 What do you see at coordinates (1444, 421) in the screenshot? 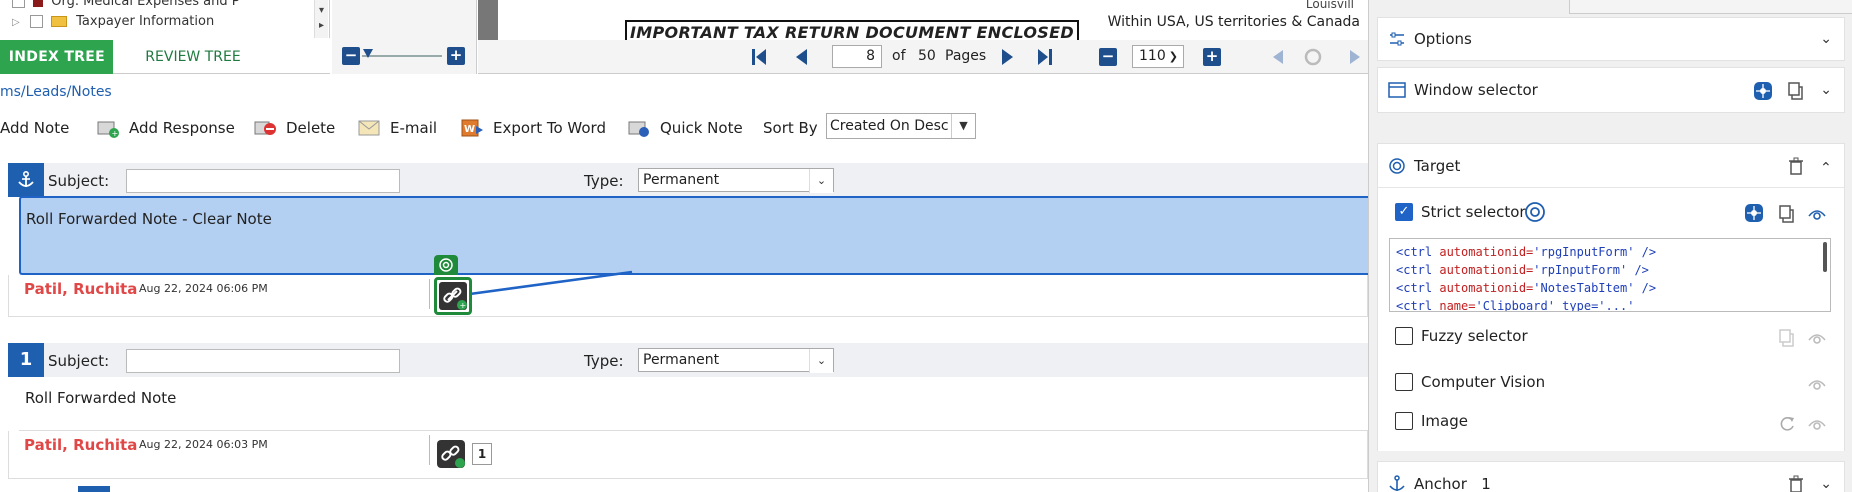
I see `image-label: Image` at bounding box center [1444, 421].